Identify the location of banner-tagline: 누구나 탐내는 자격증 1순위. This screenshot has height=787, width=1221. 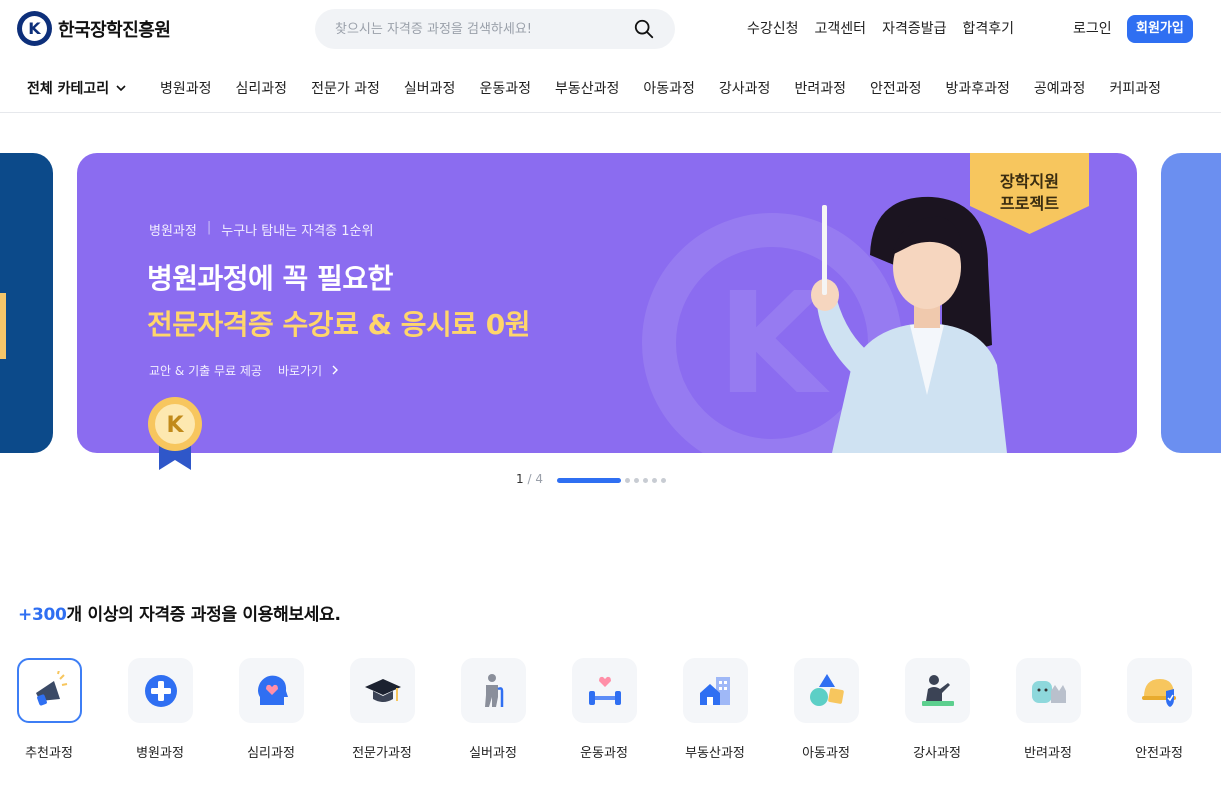
(297, 231).